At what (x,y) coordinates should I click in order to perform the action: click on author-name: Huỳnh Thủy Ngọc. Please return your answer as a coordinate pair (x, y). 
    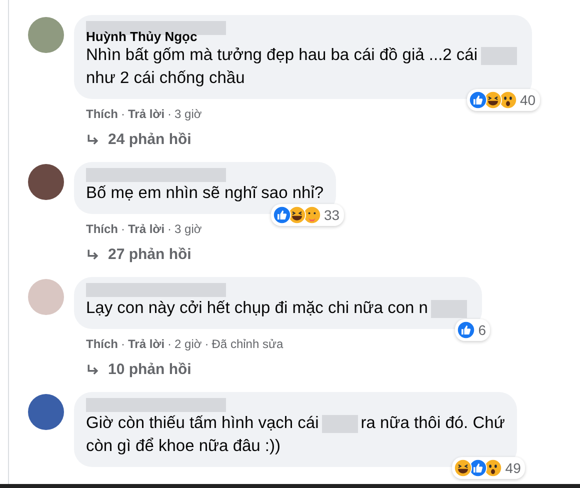
    Looking at the image, I should click on (303, 37).